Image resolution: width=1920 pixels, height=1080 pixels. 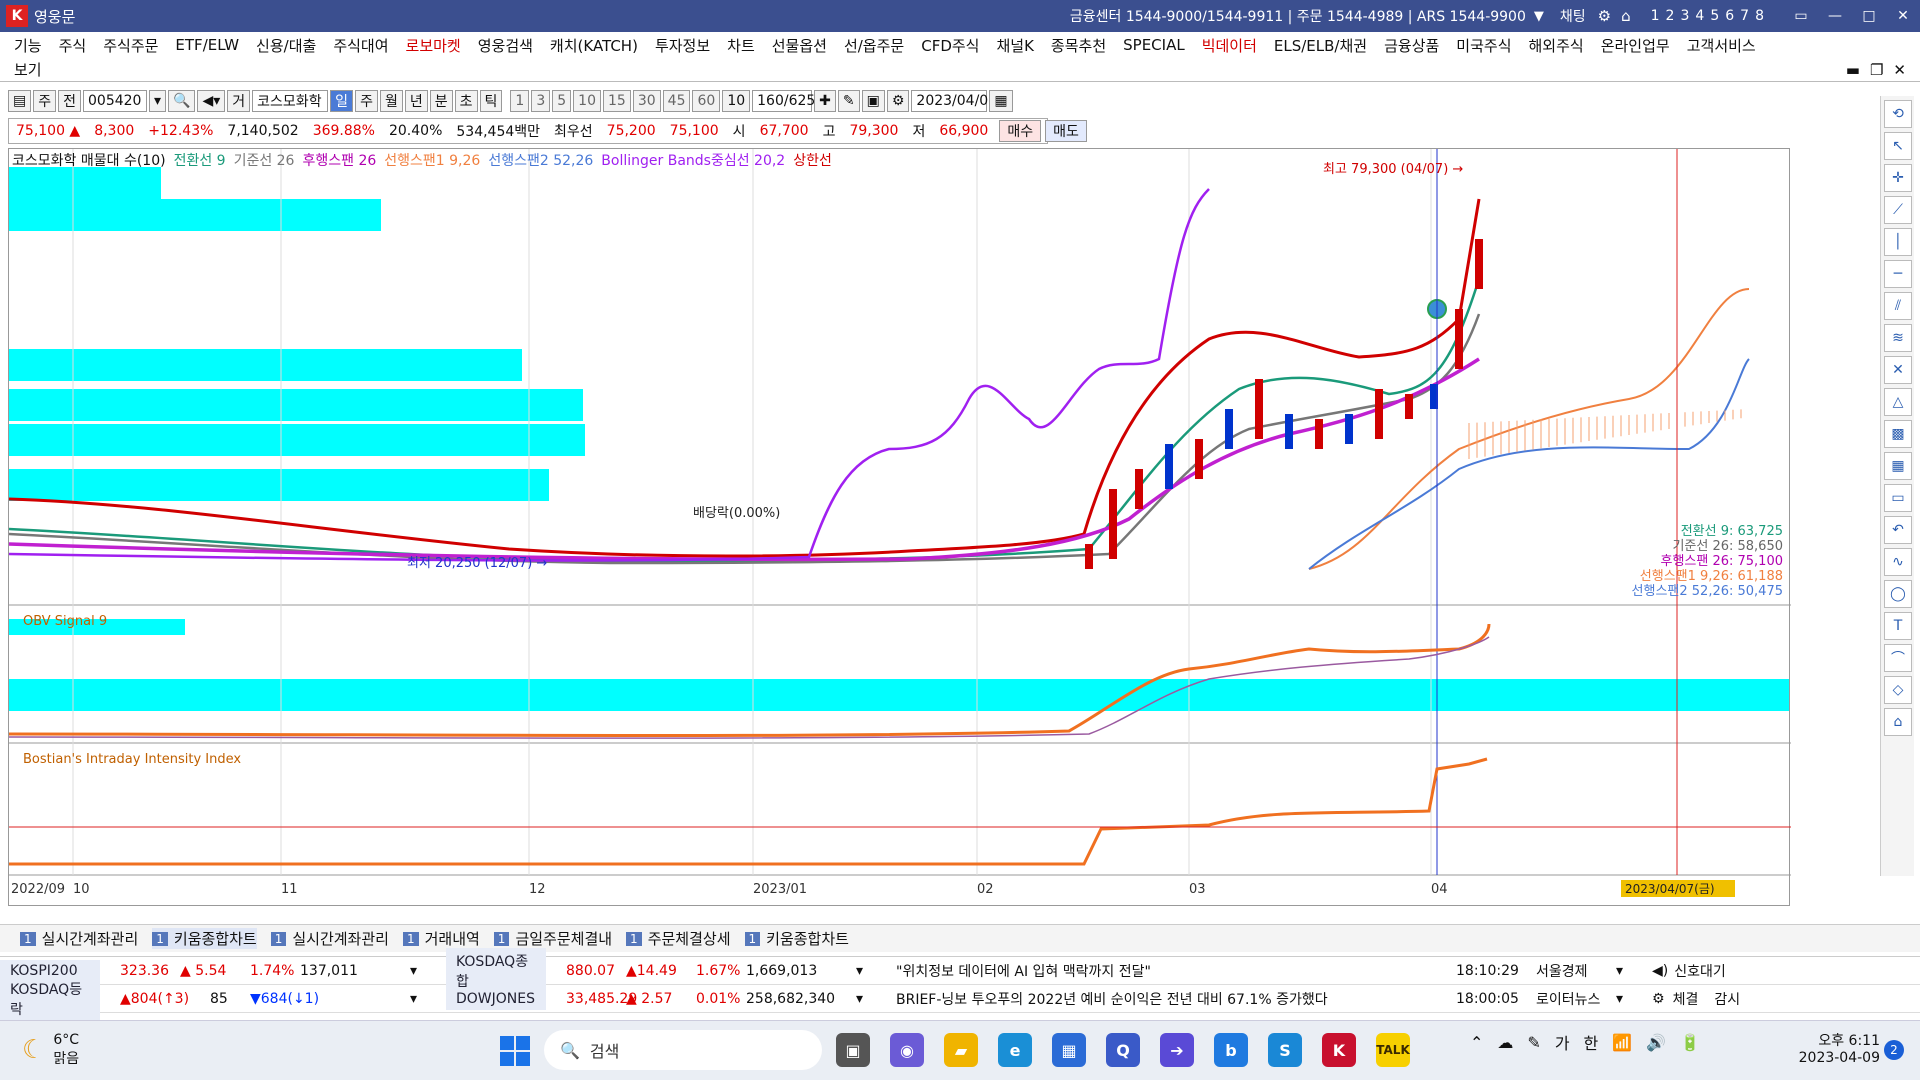 What do you see at coordinates (1898, 210) in the screenshot?
I see `trendline-icon: ⟋` at bounding box center [1898, 210].